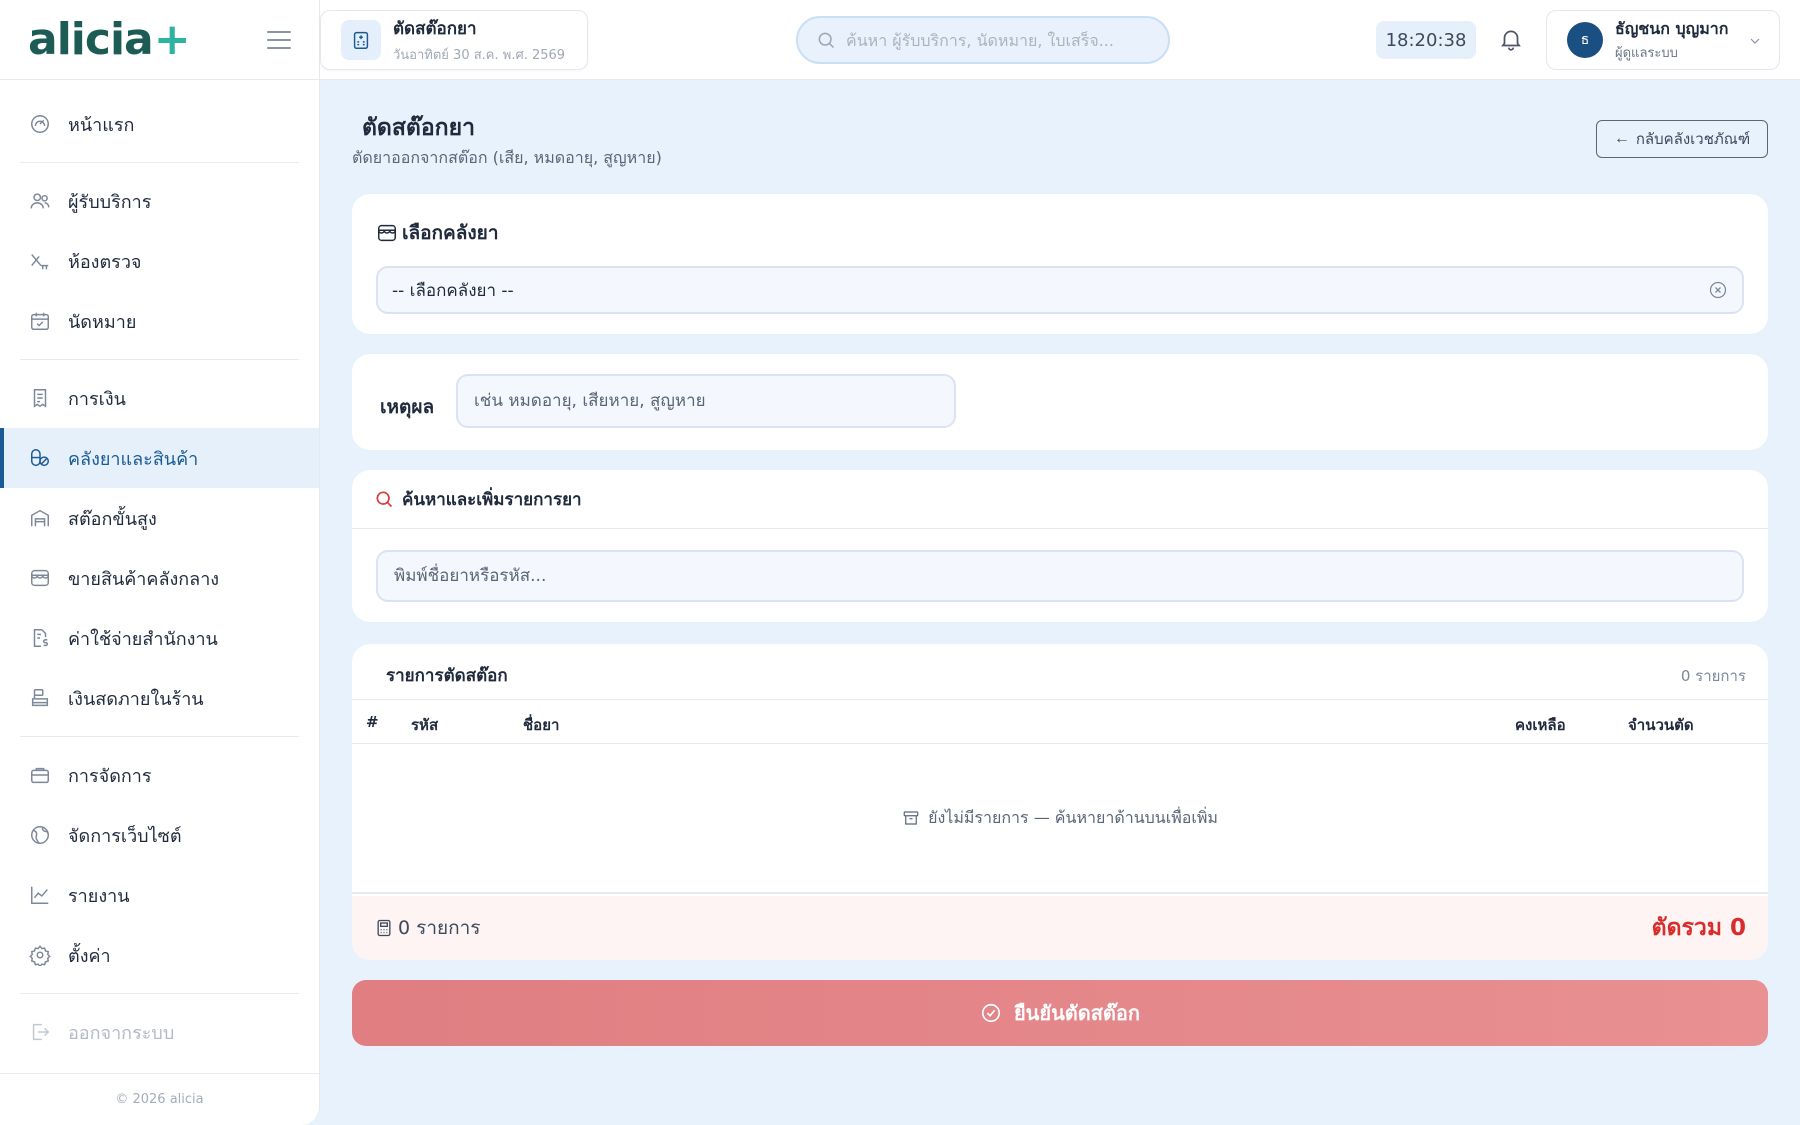 The width and height of the screenshot is (1800, 1125). What do you see at coordinates (706, 401) in the screenshot?
I see `reason-input` at bounding box center [706, 401].